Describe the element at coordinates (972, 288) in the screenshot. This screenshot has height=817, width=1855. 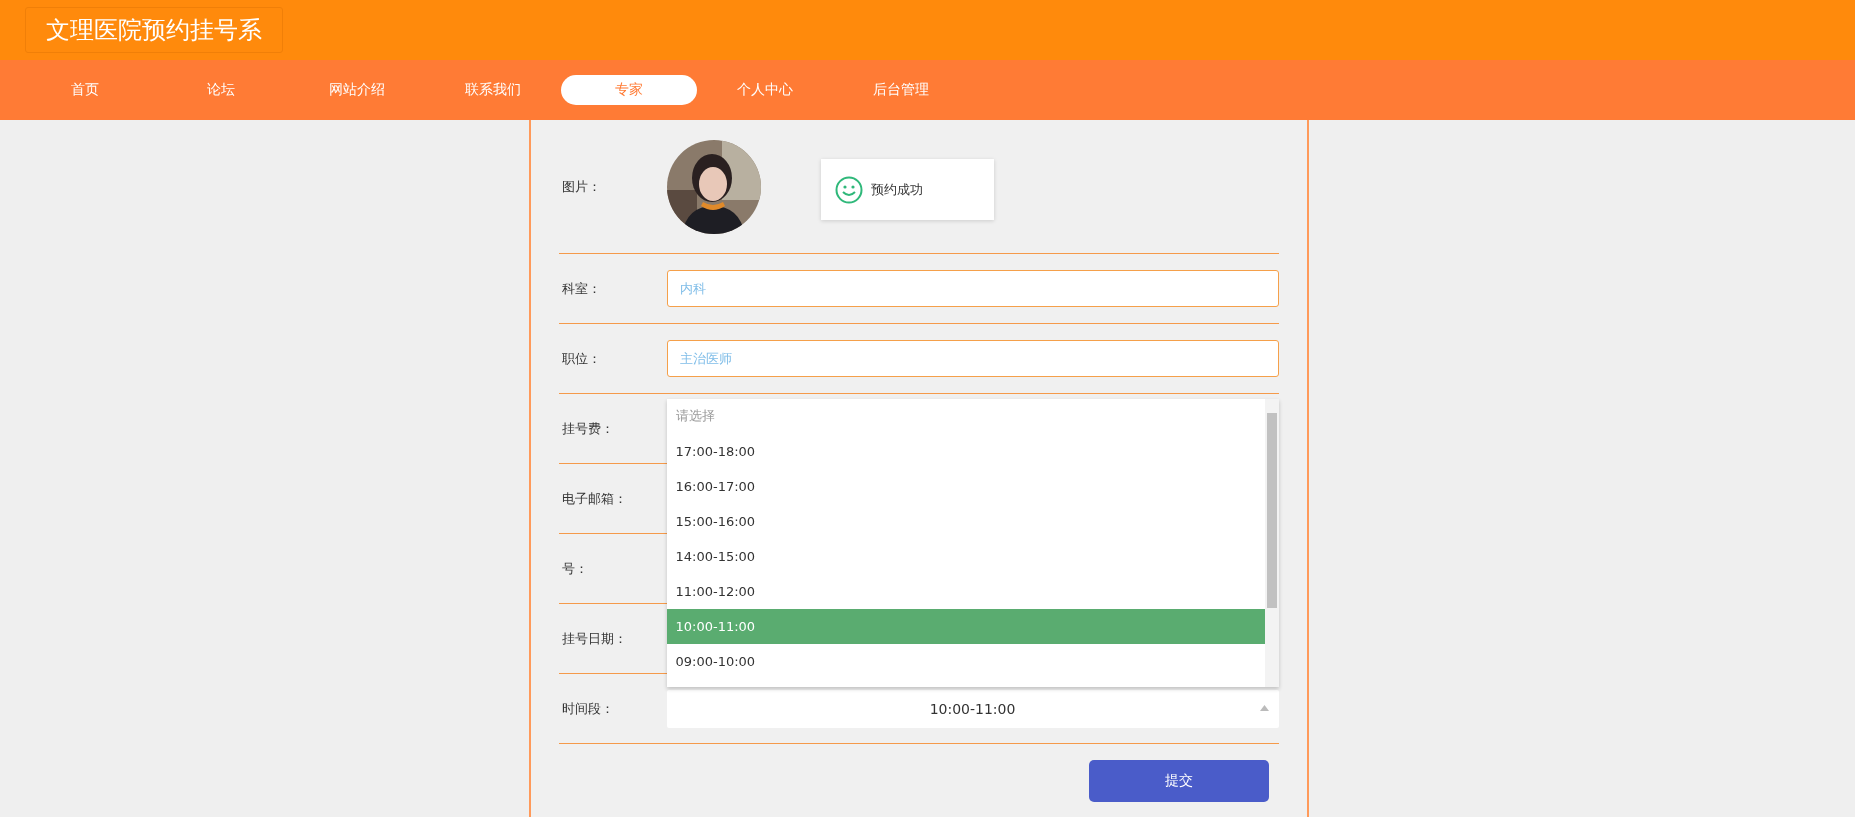
I see `text-field: 内科` at that location.